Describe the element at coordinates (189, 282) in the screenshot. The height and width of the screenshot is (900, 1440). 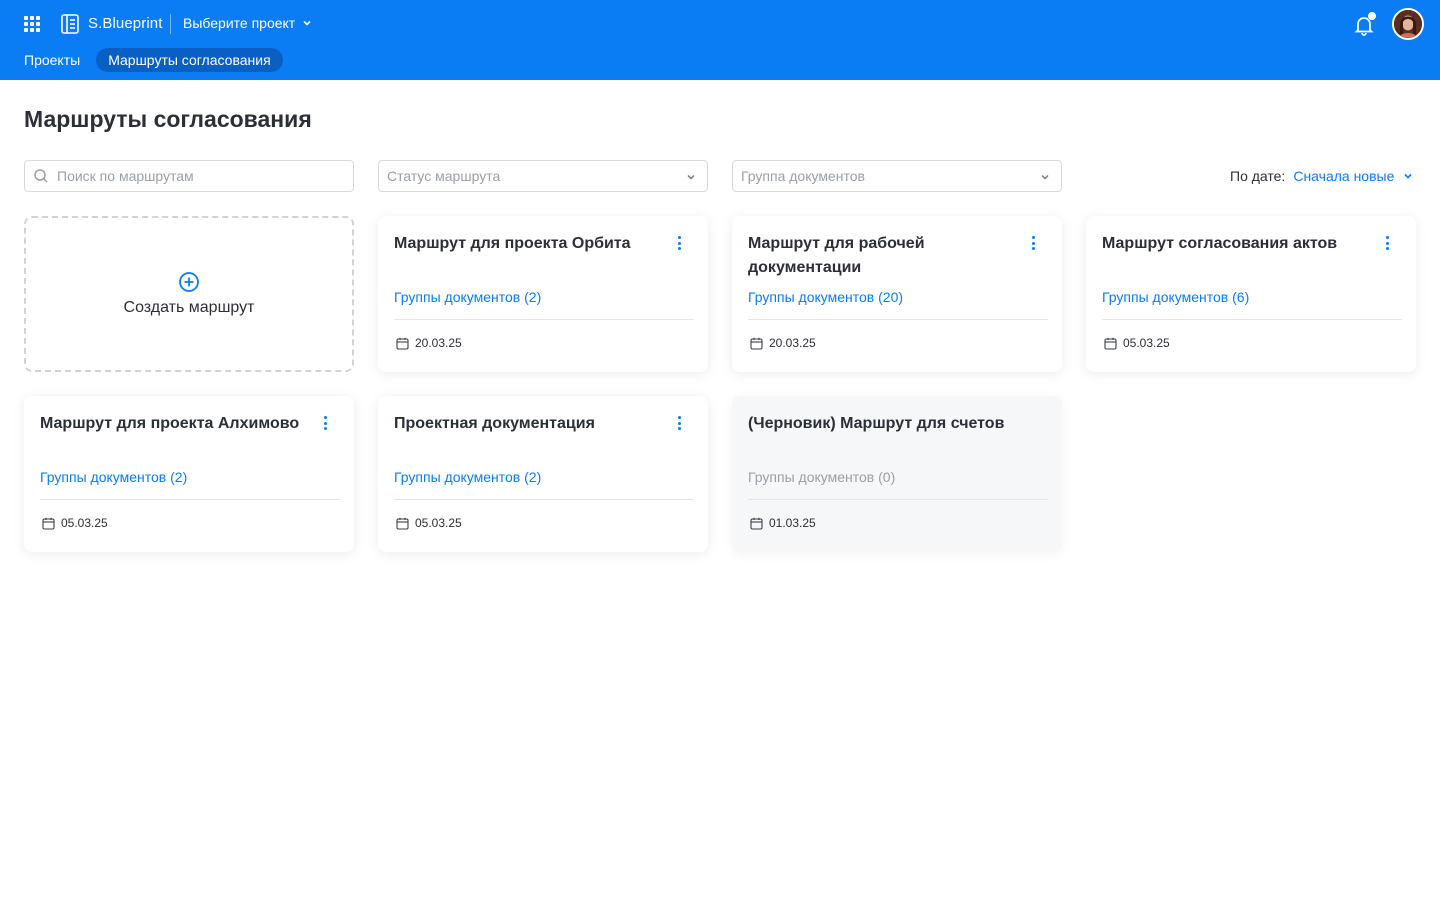
I see `plus-circle-icon` at that location.